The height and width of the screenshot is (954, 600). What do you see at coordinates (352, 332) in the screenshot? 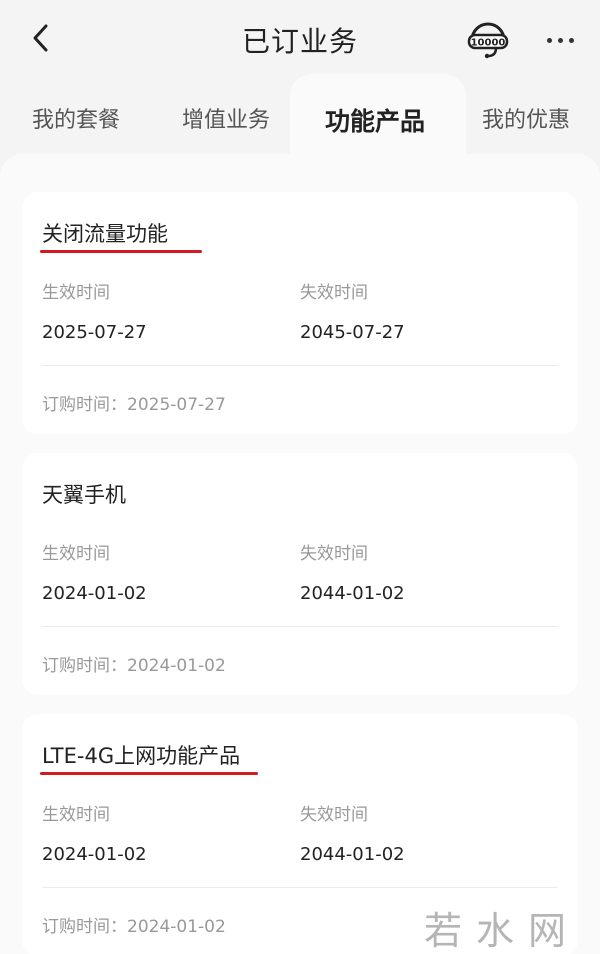
I see `end-time-value: 2045-07-27` at bounding box center [352, 332].